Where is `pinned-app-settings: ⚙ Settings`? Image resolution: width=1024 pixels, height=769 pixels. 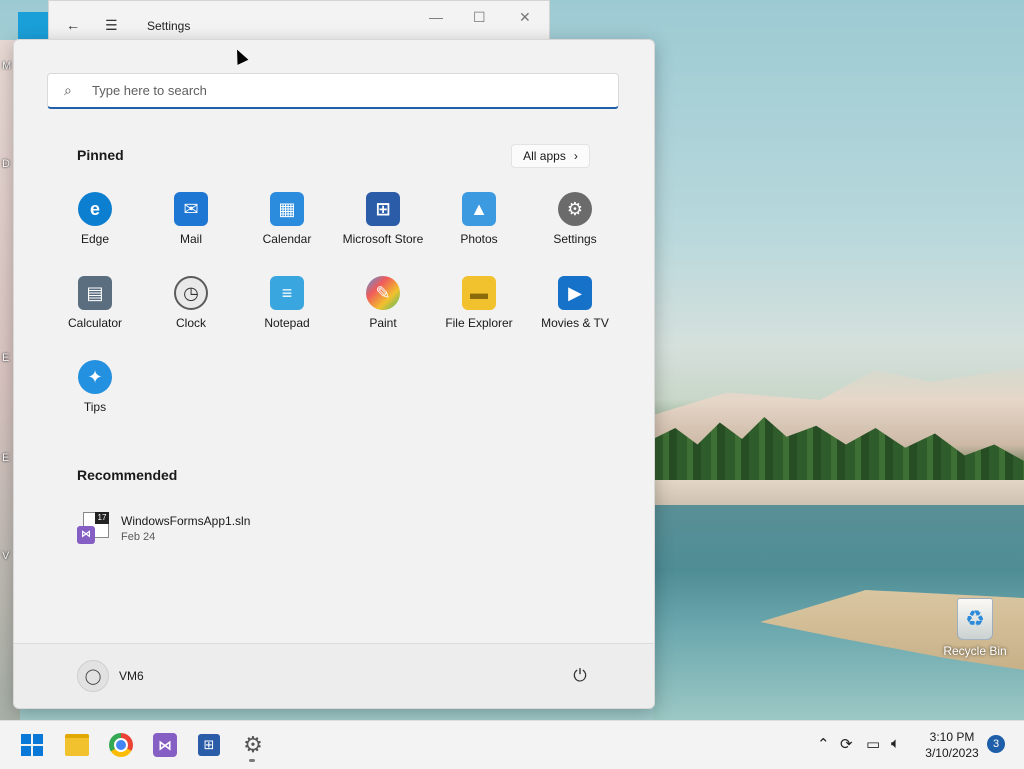 pinned-app-settings: ⚙ Settings is located at coordinates (575, 228).